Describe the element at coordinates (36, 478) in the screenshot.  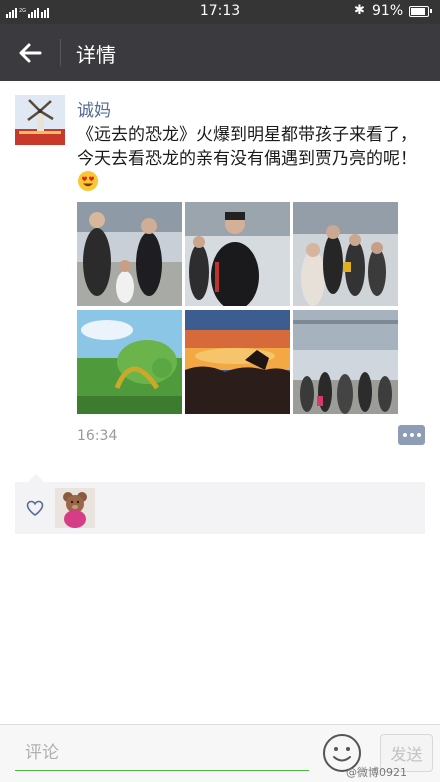
I see `likes-arrow` at that location.